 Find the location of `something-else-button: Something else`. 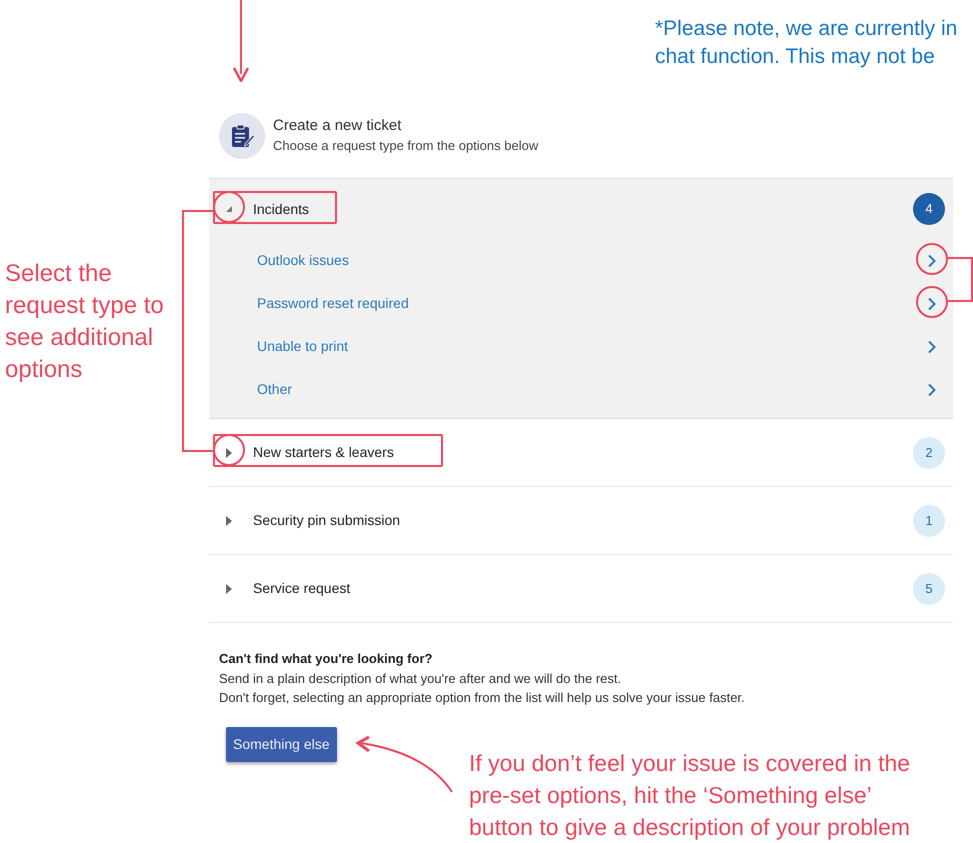

something-else-button: Something else is located at coordinates (281, 744).